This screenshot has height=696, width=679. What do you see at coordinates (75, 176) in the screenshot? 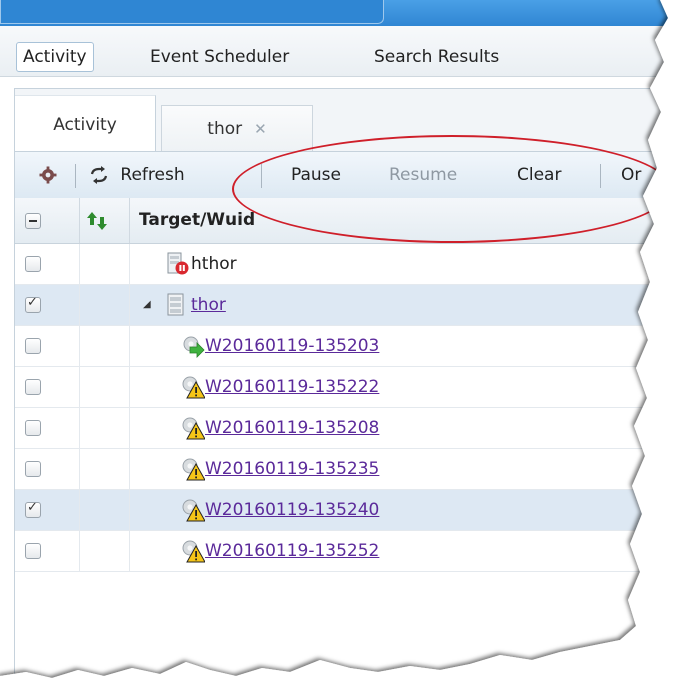
I see `toolbar-separator` at bounding box center [75, 176].